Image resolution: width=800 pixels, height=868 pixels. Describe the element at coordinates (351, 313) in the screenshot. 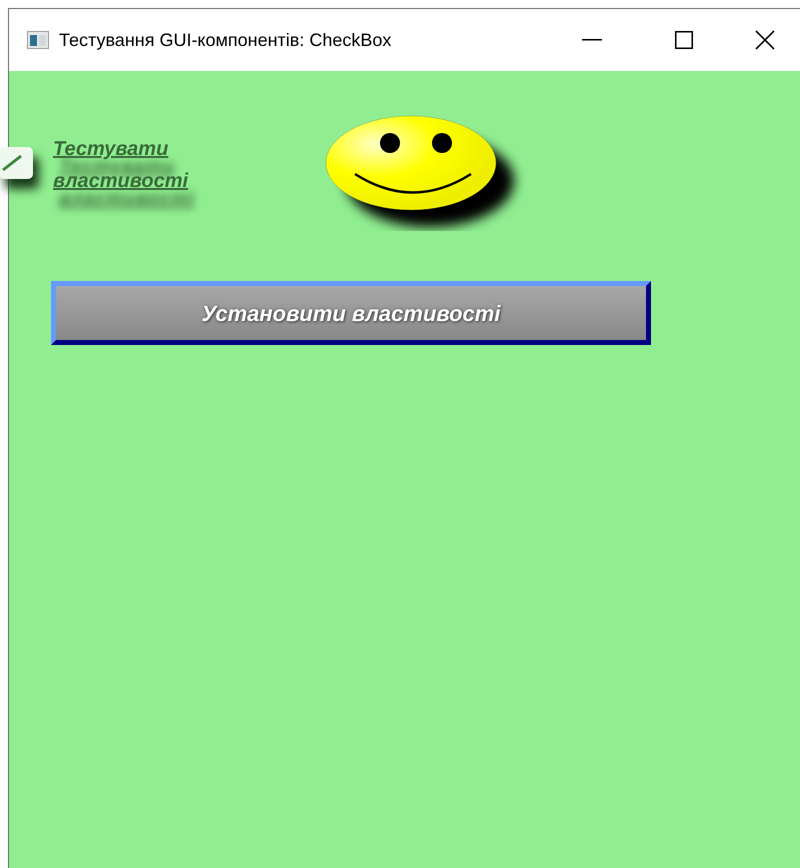

I see `set-properties-button: Установити властивості` at that location.